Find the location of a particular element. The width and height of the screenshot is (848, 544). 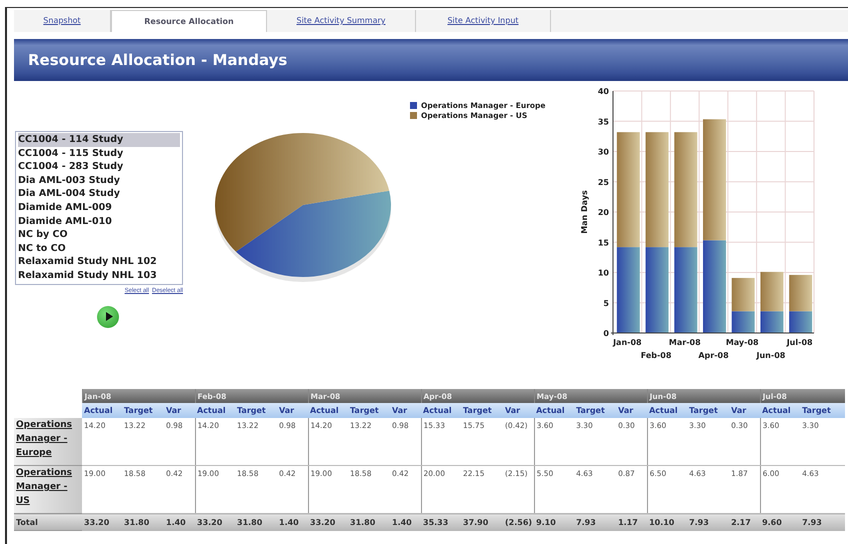

play-icon is located at coordinates (109, 317).